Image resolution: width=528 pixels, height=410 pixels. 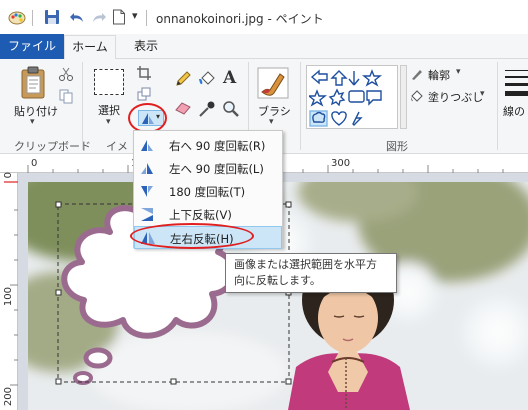 I want to click on crop-icon, so click(x=144, y=73).